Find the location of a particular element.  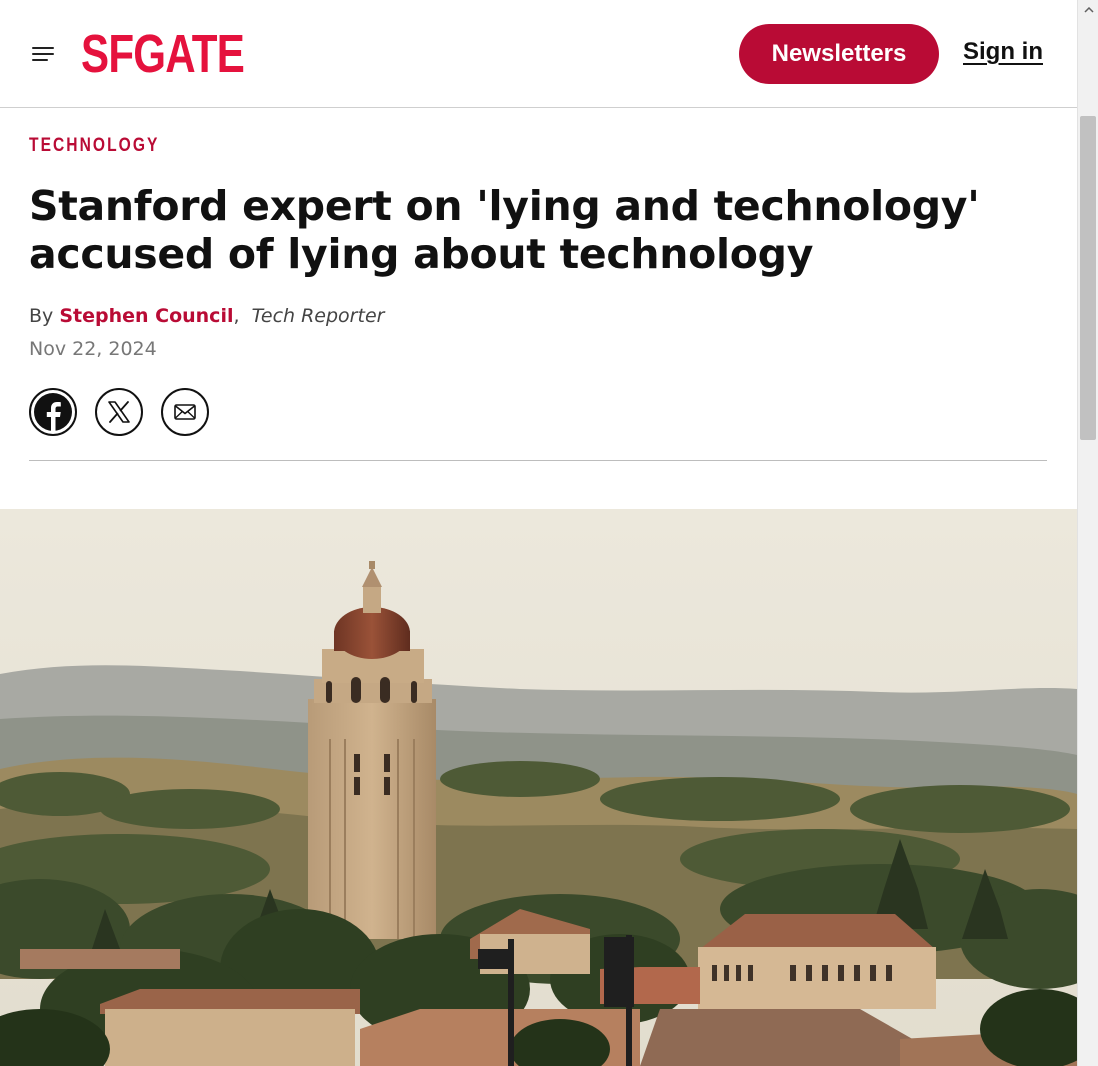

header-divider is located at coordinates (538, 460).